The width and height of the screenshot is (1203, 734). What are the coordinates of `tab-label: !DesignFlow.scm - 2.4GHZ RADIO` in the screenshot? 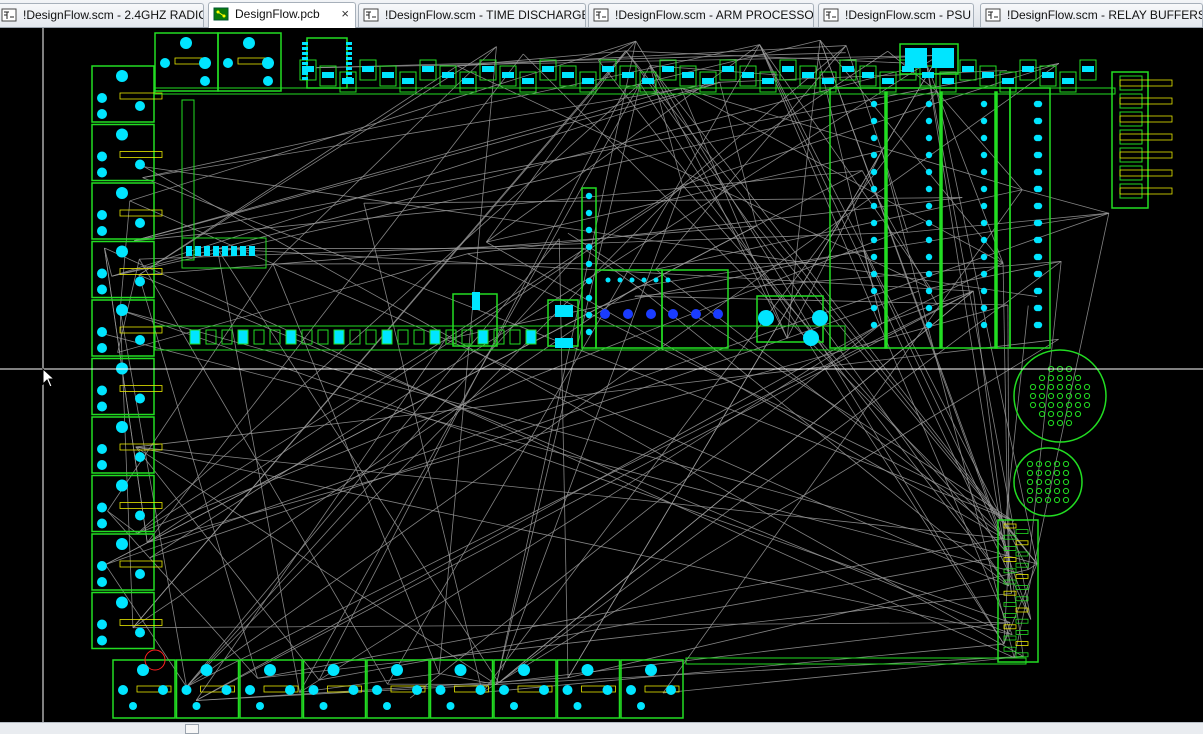 It's located at (113, 15).